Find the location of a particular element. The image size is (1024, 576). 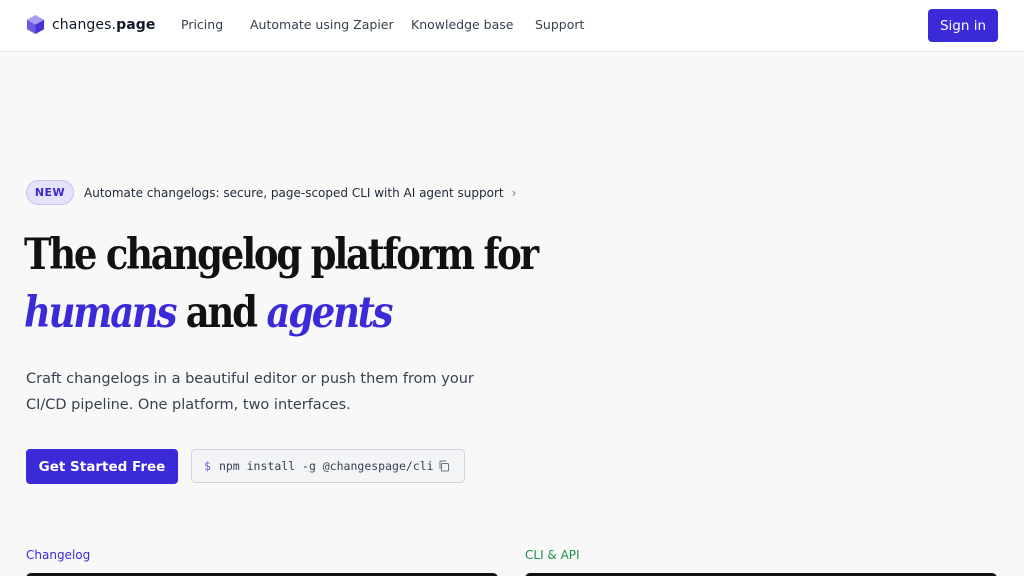

brand-logo: changes.page is located at coordinates (90, 24).